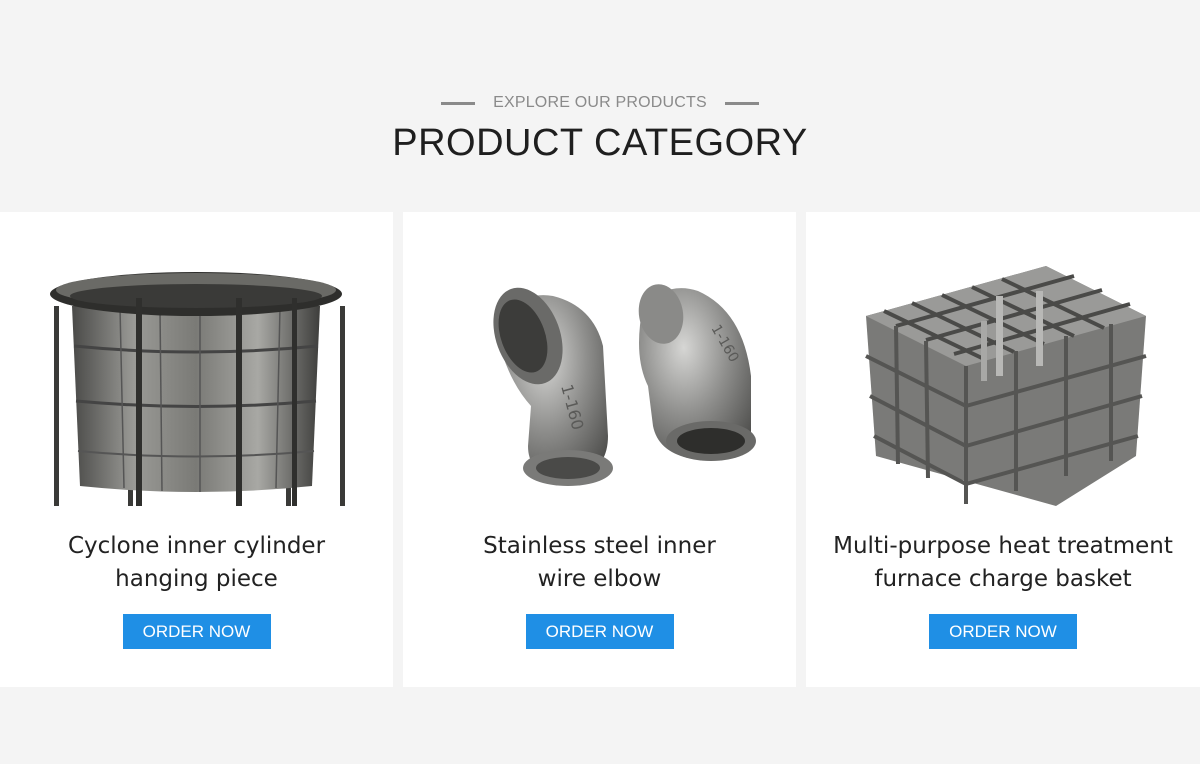  Describe the element at coordinates (741, 103) in the screenshot. I see `eyebrow-line-right` at that location.